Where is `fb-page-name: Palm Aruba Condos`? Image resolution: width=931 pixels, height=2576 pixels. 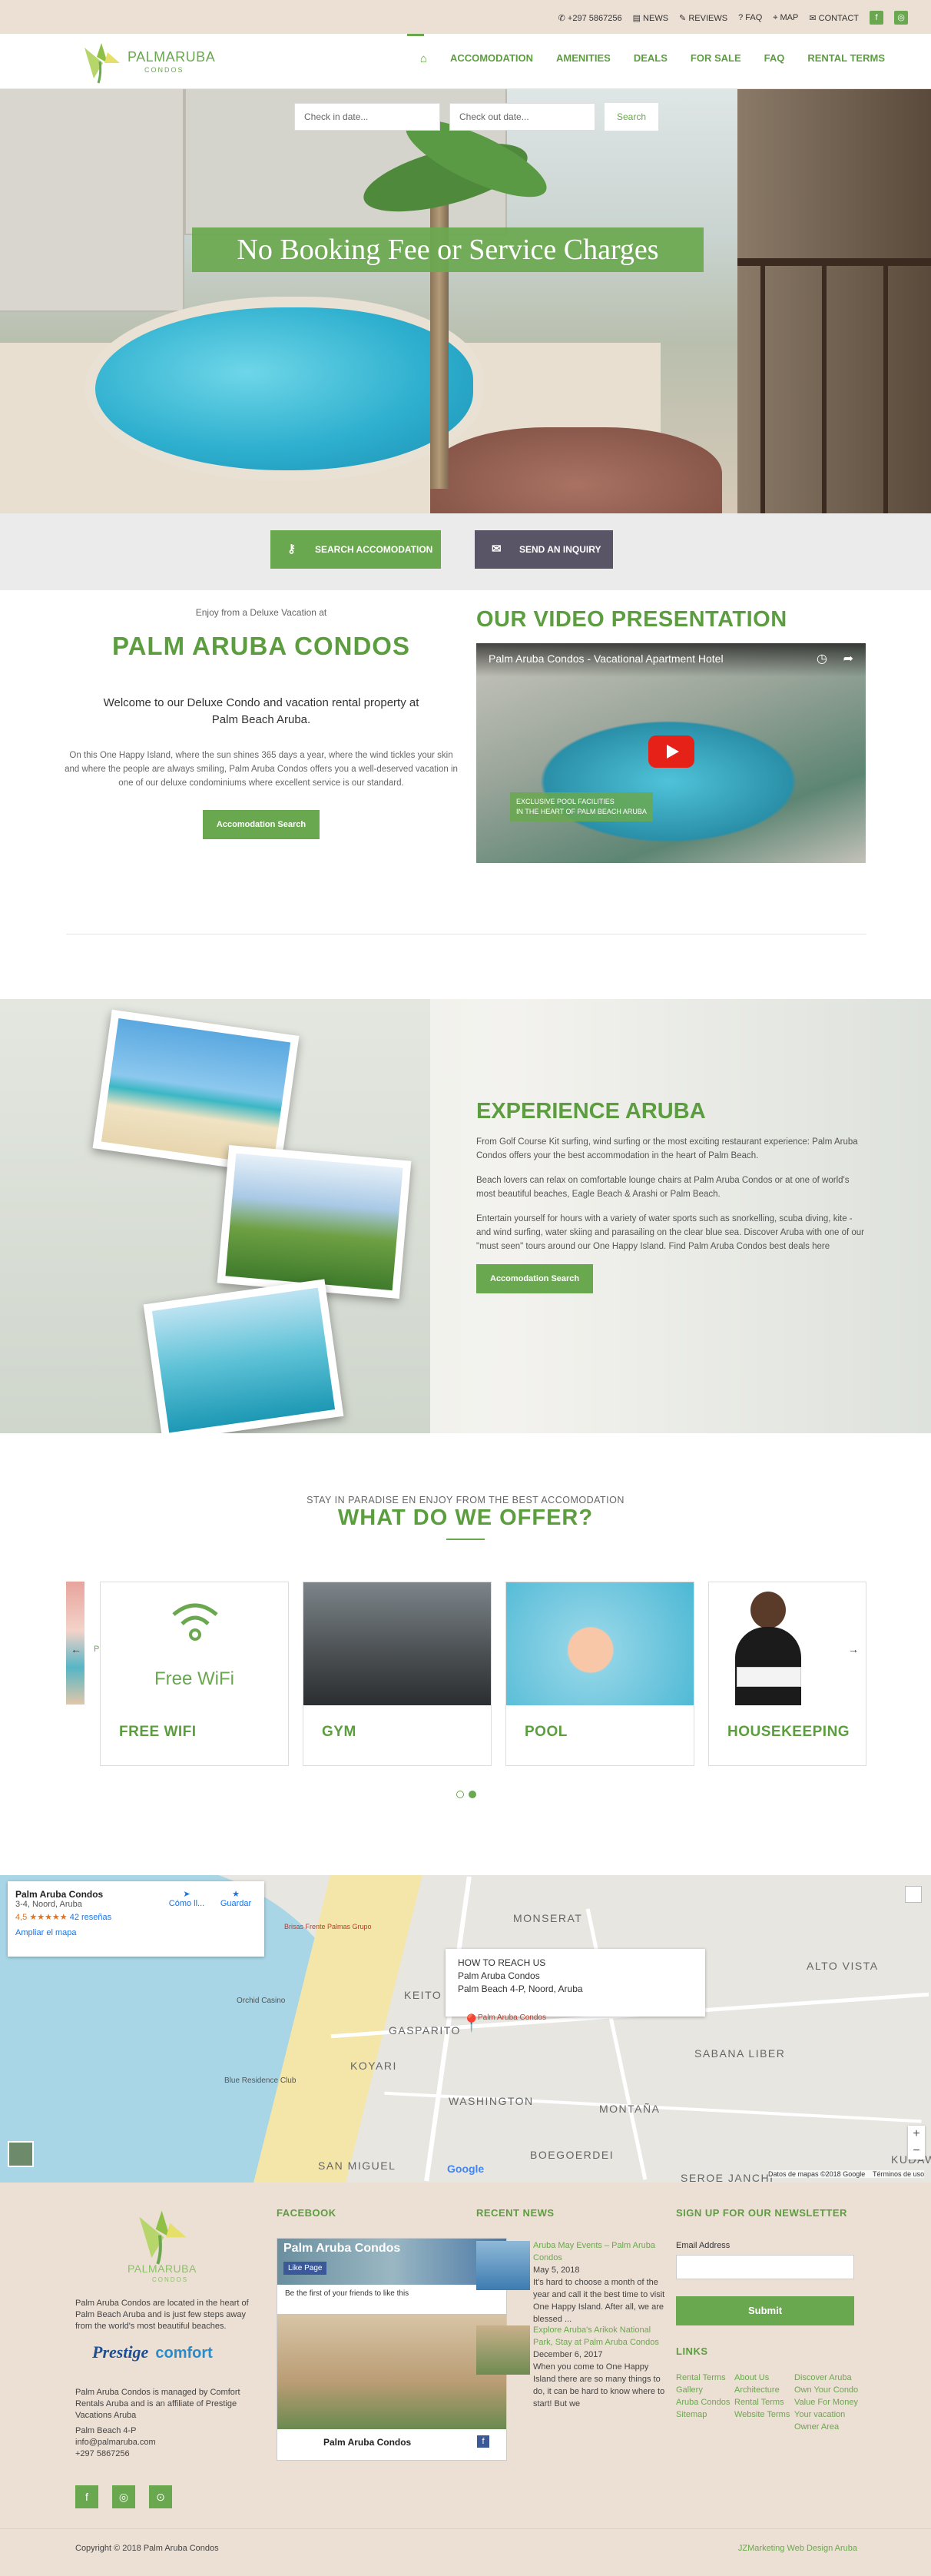
fb-page-name: Palm Aruba Condos is located at coordinates (342, 2248).